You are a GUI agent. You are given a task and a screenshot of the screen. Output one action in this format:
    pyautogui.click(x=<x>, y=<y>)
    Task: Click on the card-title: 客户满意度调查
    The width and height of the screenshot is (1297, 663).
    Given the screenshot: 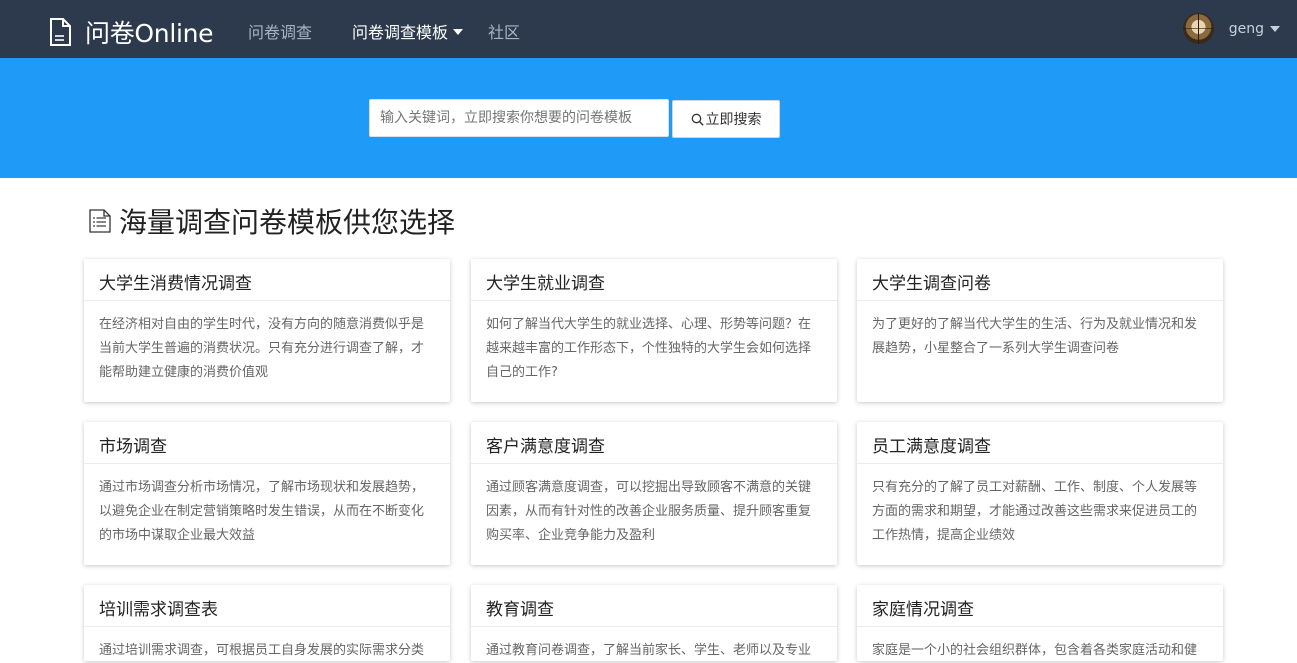 What is the action you would take?
    pyautogui.click(x=654, y=443)
    